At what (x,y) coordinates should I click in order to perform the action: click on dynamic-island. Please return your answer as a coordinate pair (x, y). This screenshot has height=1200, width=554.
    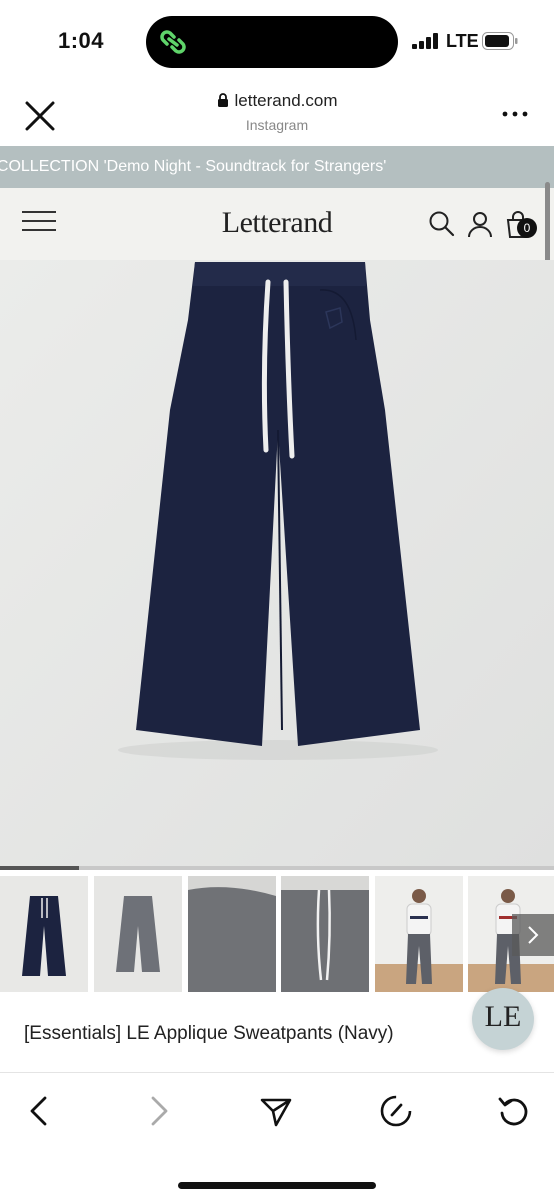
    Looking at the image, I should click on (272, 42).